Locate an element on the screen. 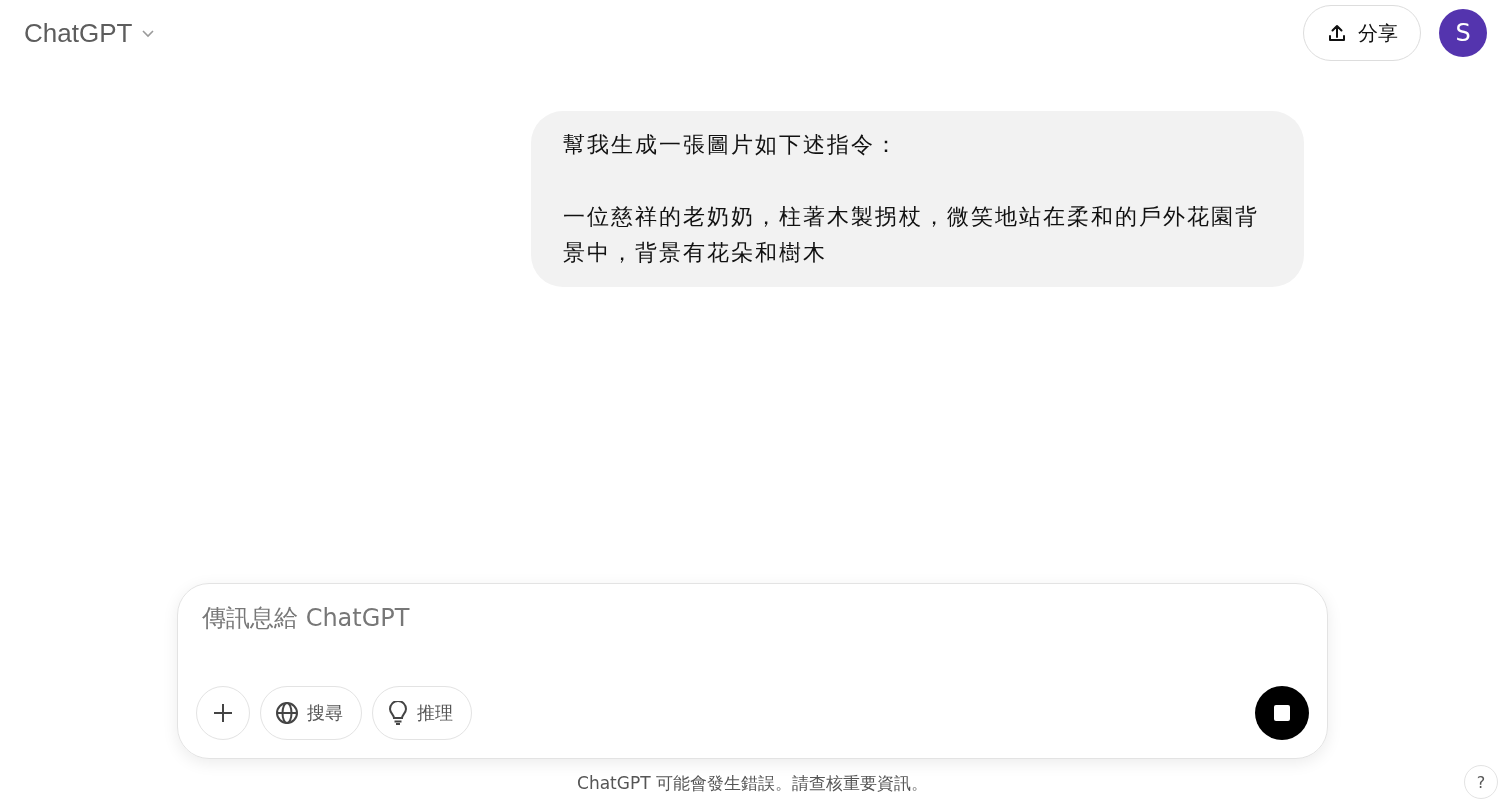 The width and height of the screenshot is (1505, 807). stop-button is located at coordinates (1282, 713).